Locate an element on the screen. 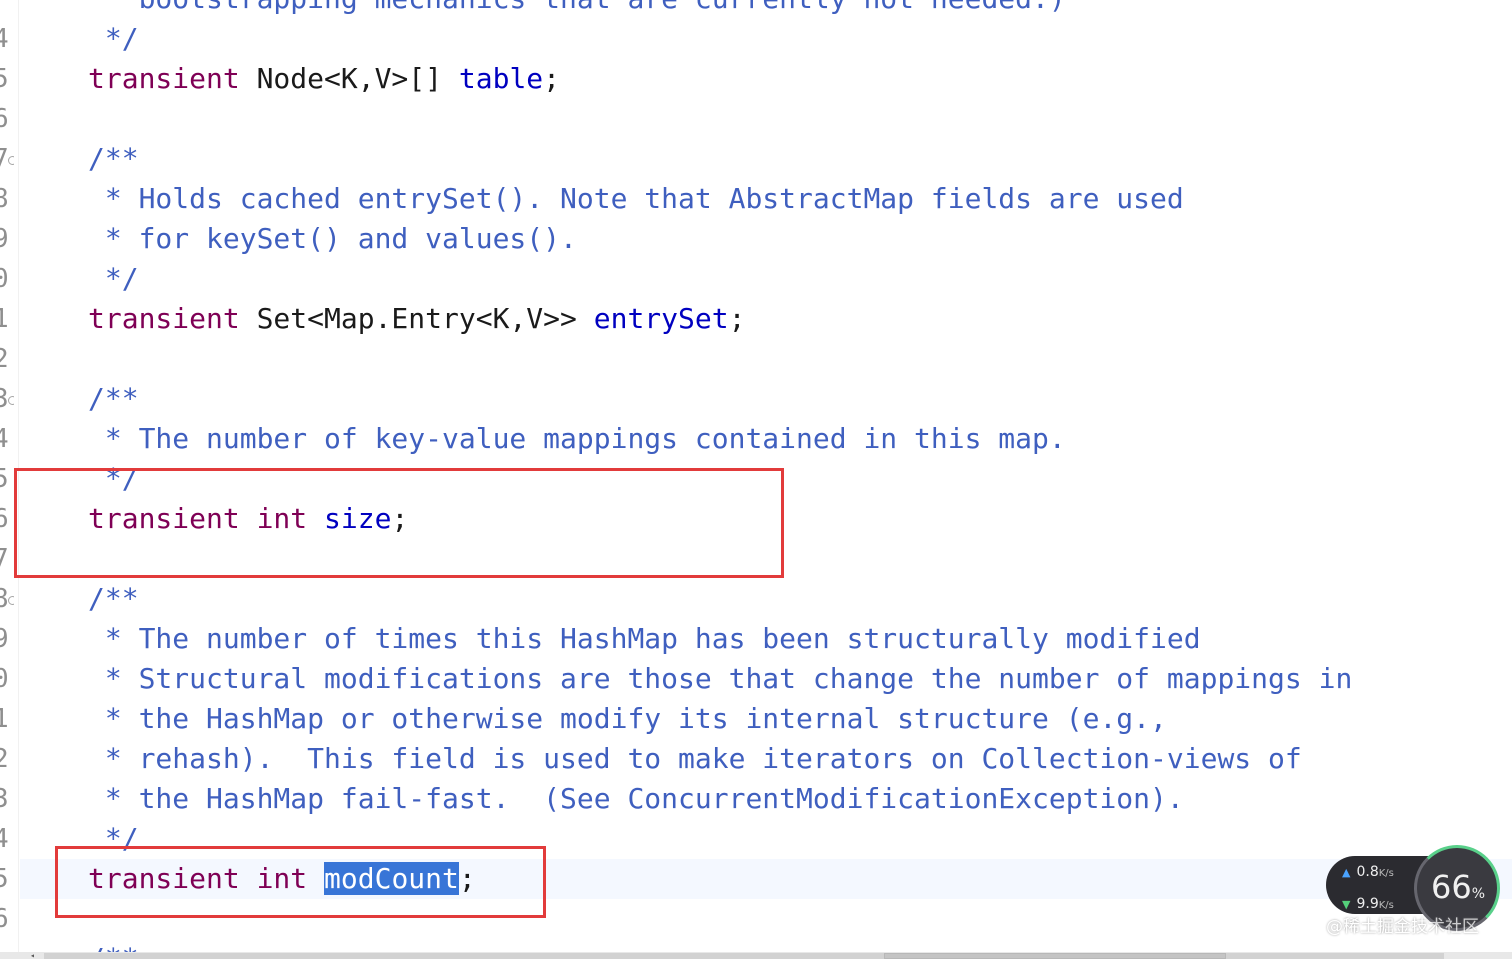  code-line: * for keySet() and values(). is located at coordinates (332, 239).